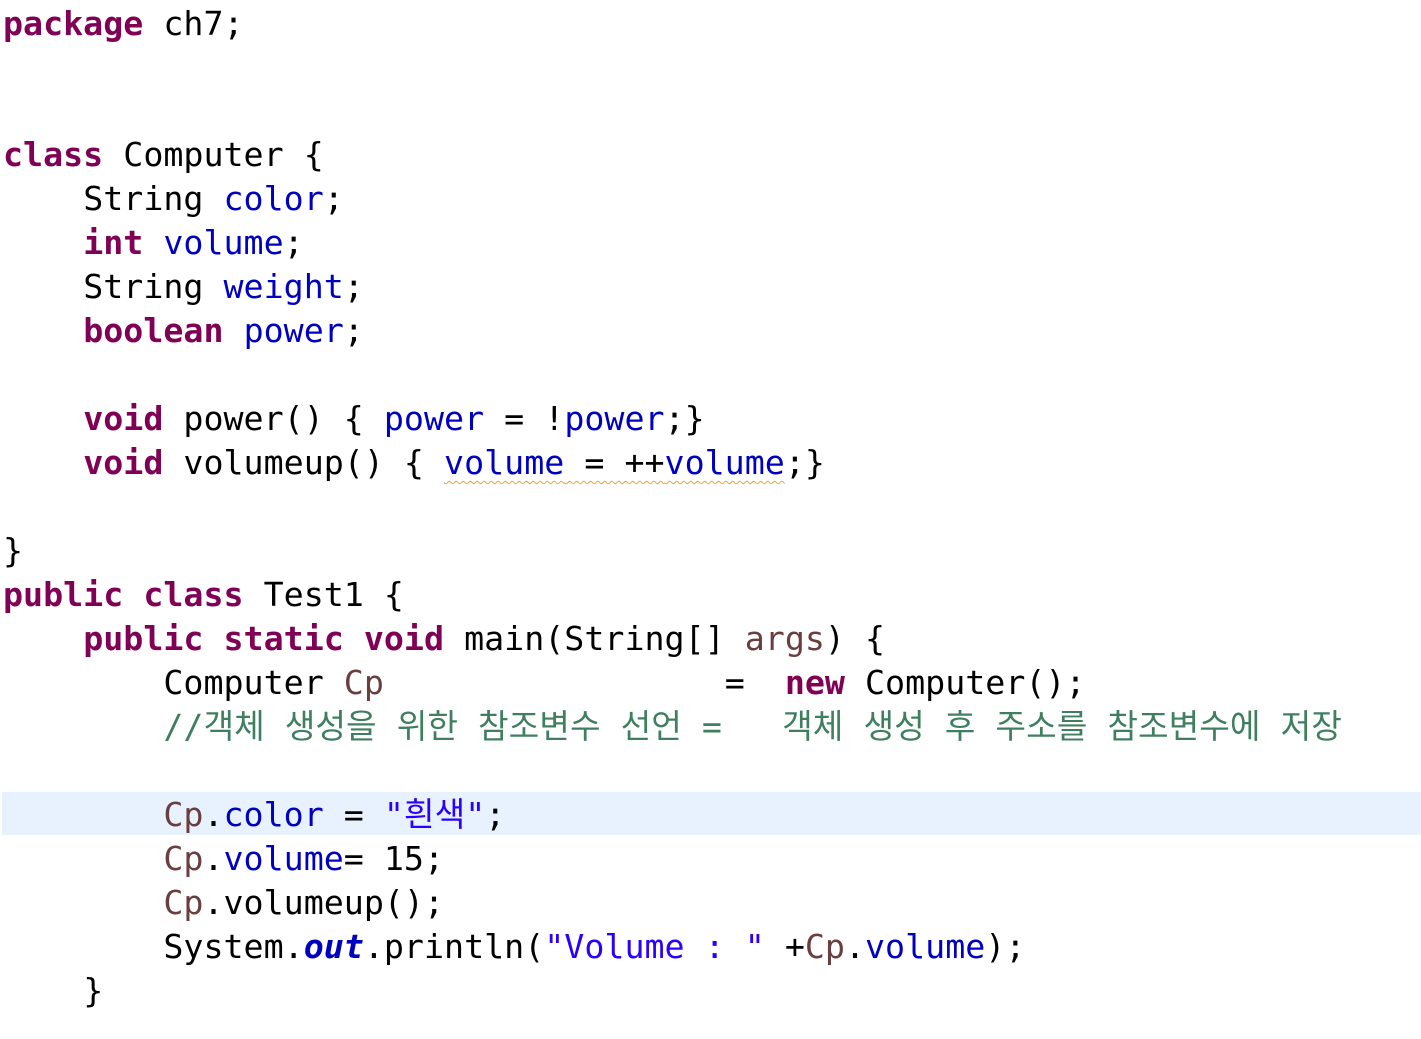 The image size is (1421, 1039). Describe the element at coordinates (1062, 726) in the screenshot. I see `comment: 객체 생성 후 주소를 참조변수에 저장` at that location.